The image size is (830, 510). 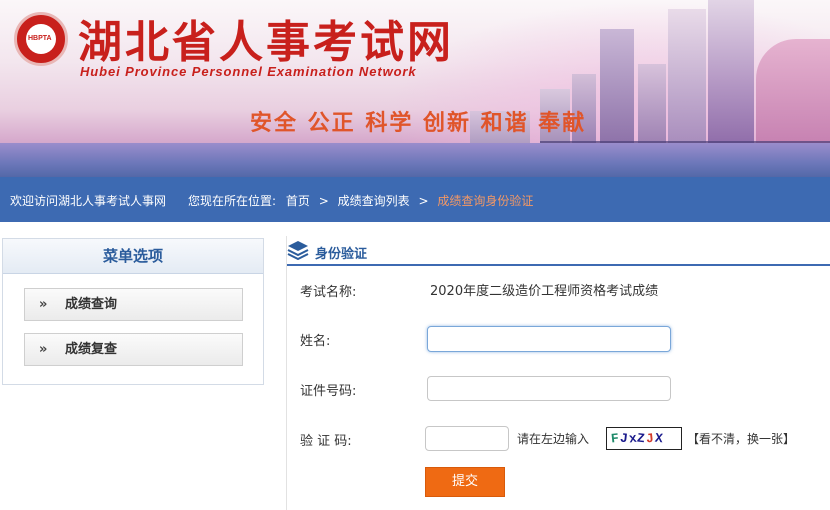 What do you see at coordinates (232, 201) in the screenshot?
I see `location-label: 您现在所在位置:` at bounding box center [232, 201].